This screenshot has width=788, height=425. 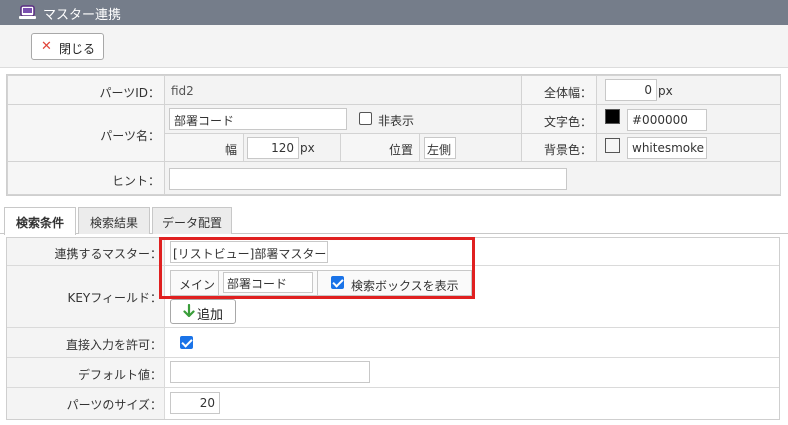 I want to click on parts-size-label-cell: パーツのサイズ：, so click(x=86, y=403).